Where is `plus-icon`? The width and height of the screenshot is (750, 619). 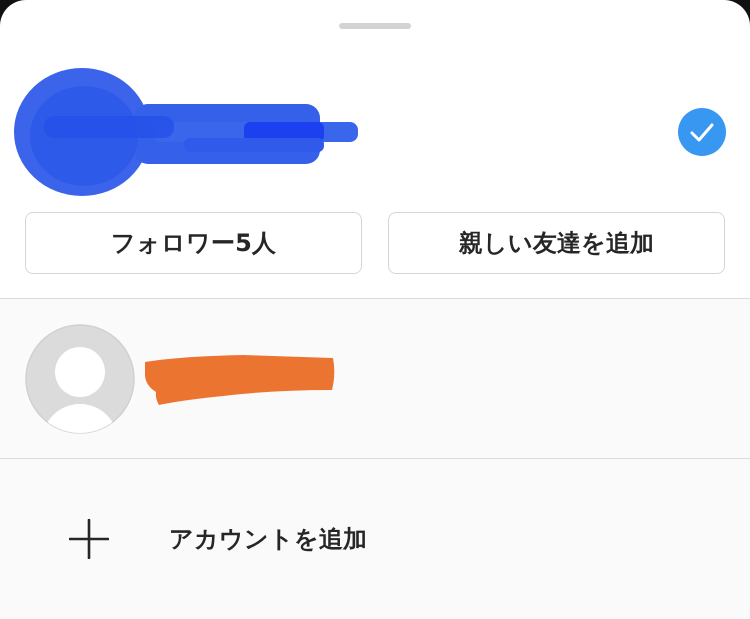
plus-icon is located at coordinates (89, 539).